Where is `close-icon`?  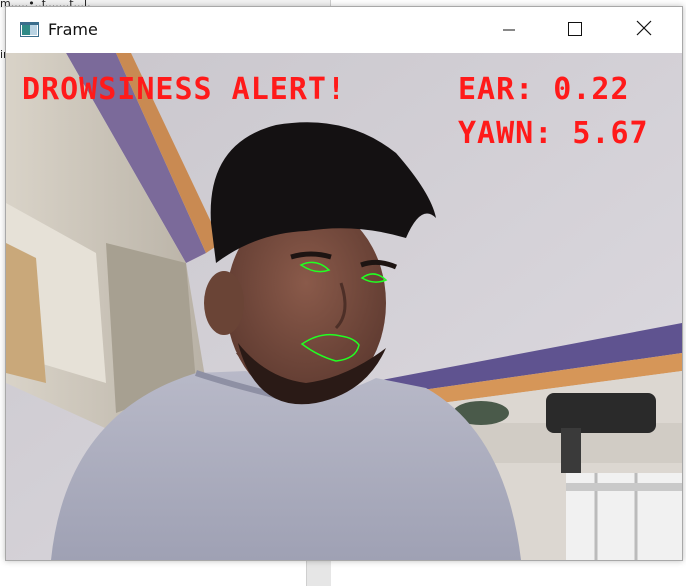
close-icon is located at coordinates (644, 30).